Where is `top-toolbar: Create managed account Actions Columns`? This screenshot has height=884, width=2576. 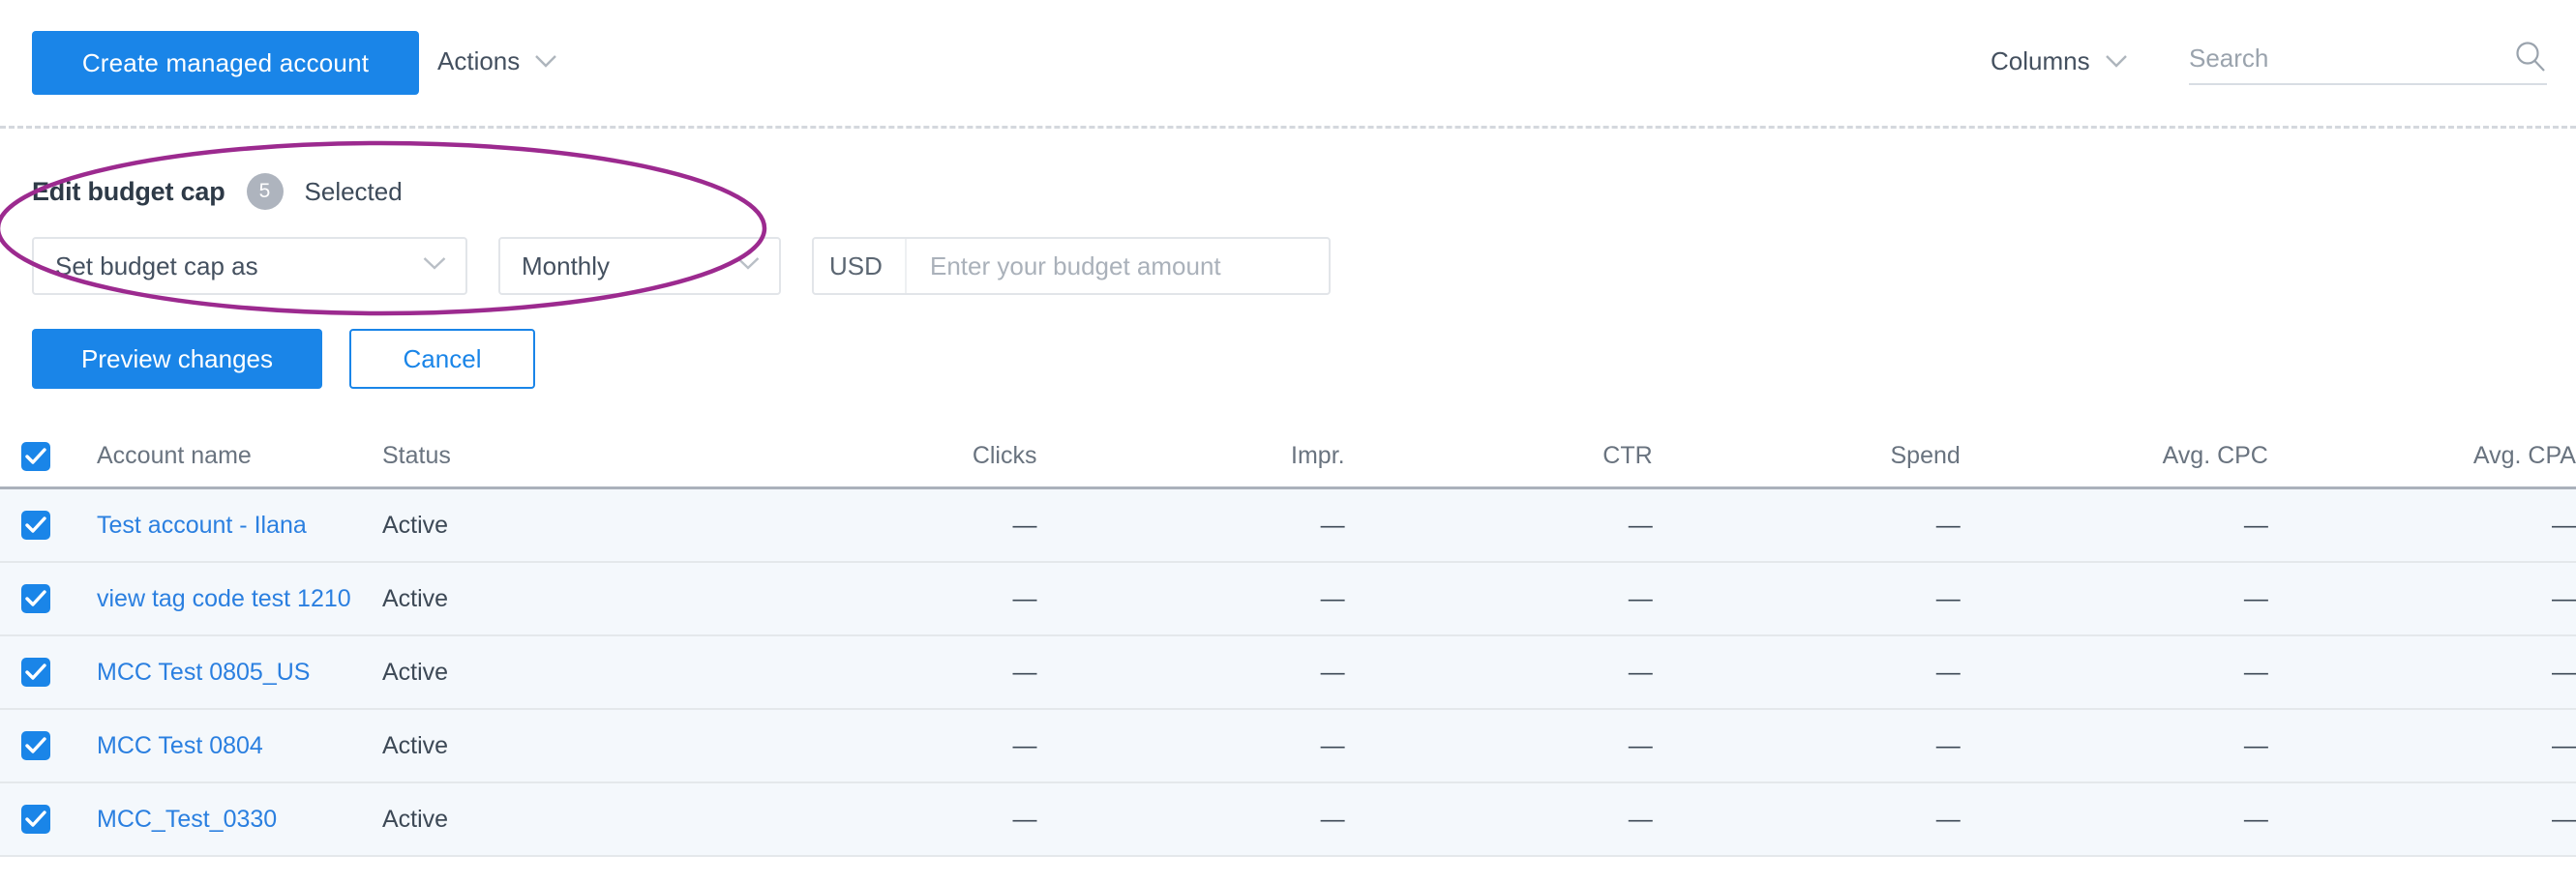
top-toolbar: Create managed account Actions Columns is located at coordinates (1288, 64).